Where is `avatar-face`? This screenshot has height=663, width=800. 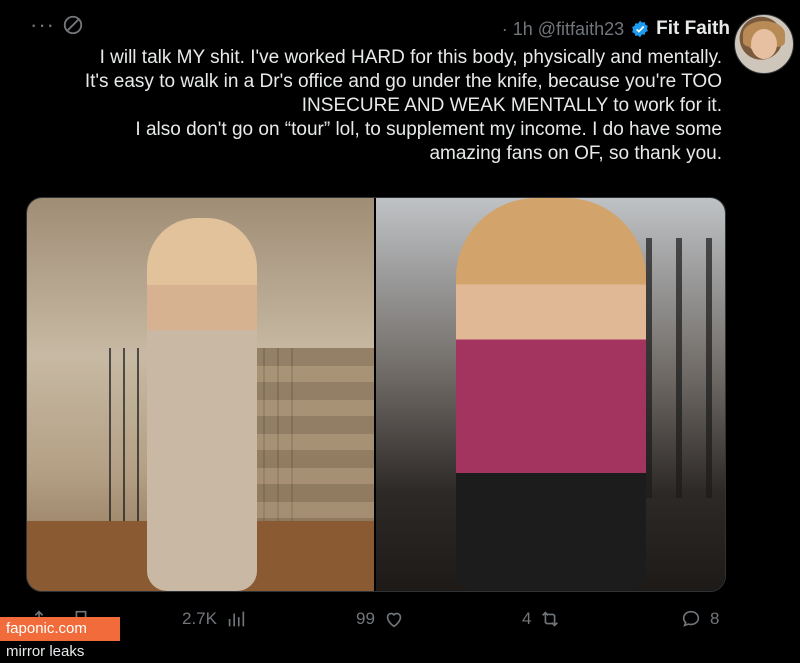
avatar-face is located at coordinates (764, 44).